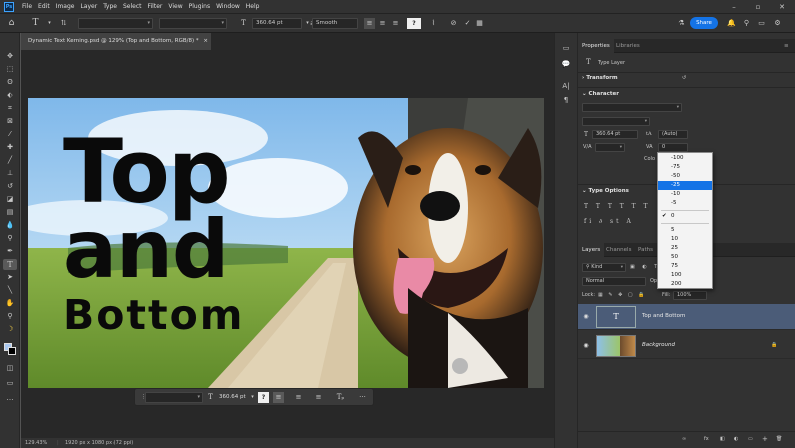 Image resolution: width=795 pixels, height=448 pixels. Describe the element at coordinates (44, 6) in the screenshot. I see `menu-edit: Edit` at that location.